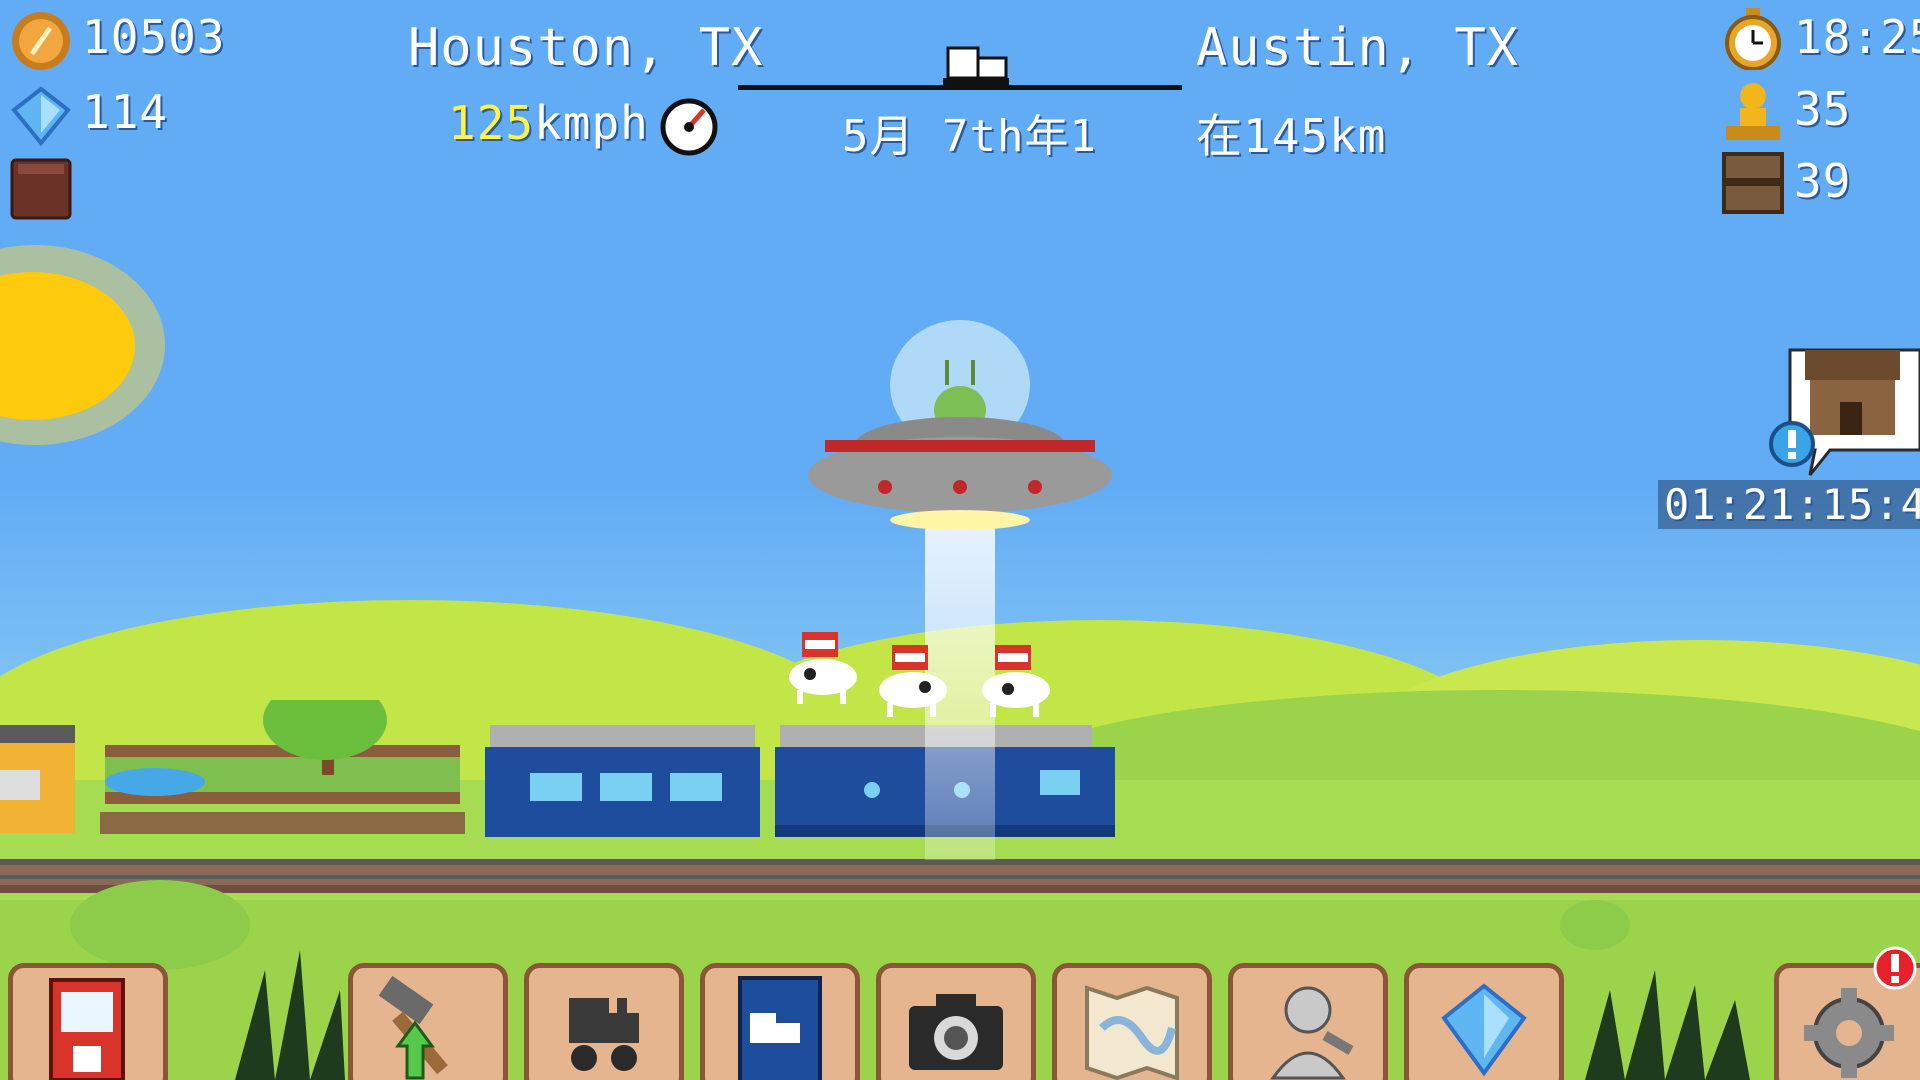 This screenshot has width=1920, height=1080. Describe the element at coordinates (41, 41) in the screenshot. I see `coin-icon` at that location.